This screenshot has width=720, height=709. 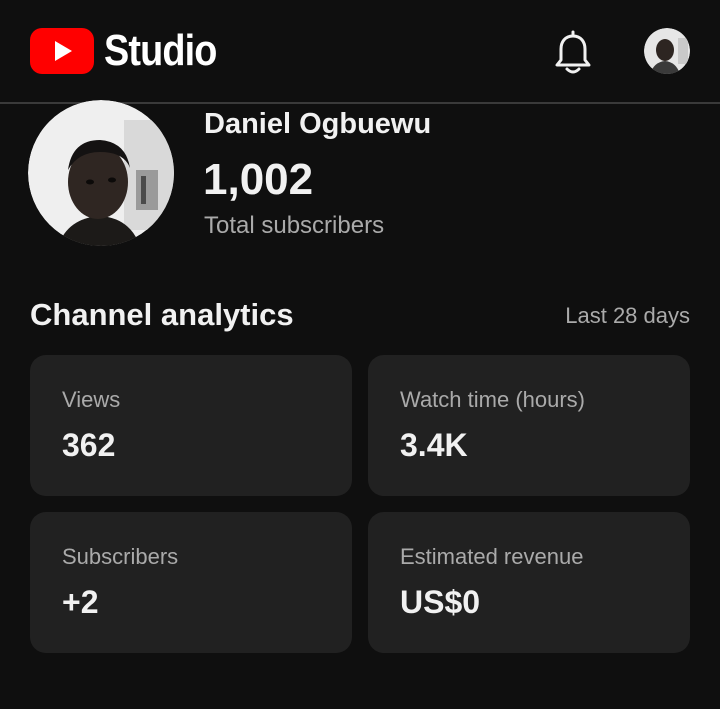 What do you see at coordinates (440, 602) in the screenshot?
I see `card-value: US$0` at bounding box center [440, 602].